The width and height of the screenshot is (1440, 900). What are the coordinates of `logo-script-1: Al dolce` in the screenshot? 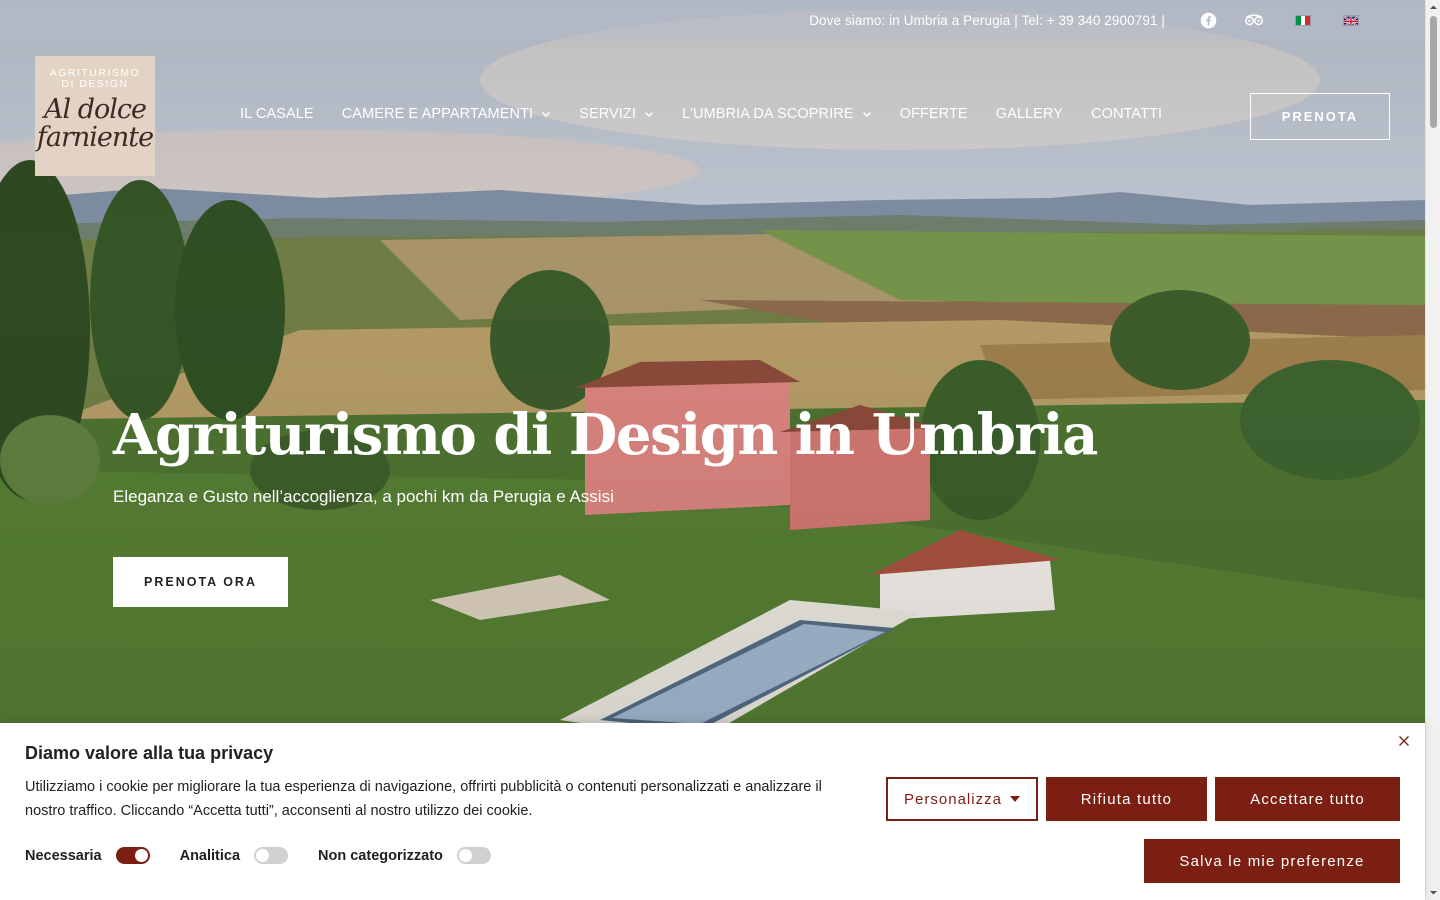 It's located at (95, 109).